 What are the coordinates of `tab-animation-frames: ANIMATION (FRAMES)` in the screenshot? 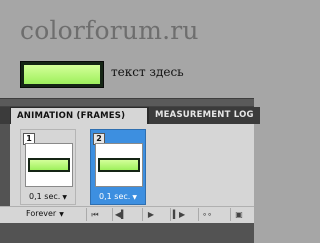 It's located at (79, 115).